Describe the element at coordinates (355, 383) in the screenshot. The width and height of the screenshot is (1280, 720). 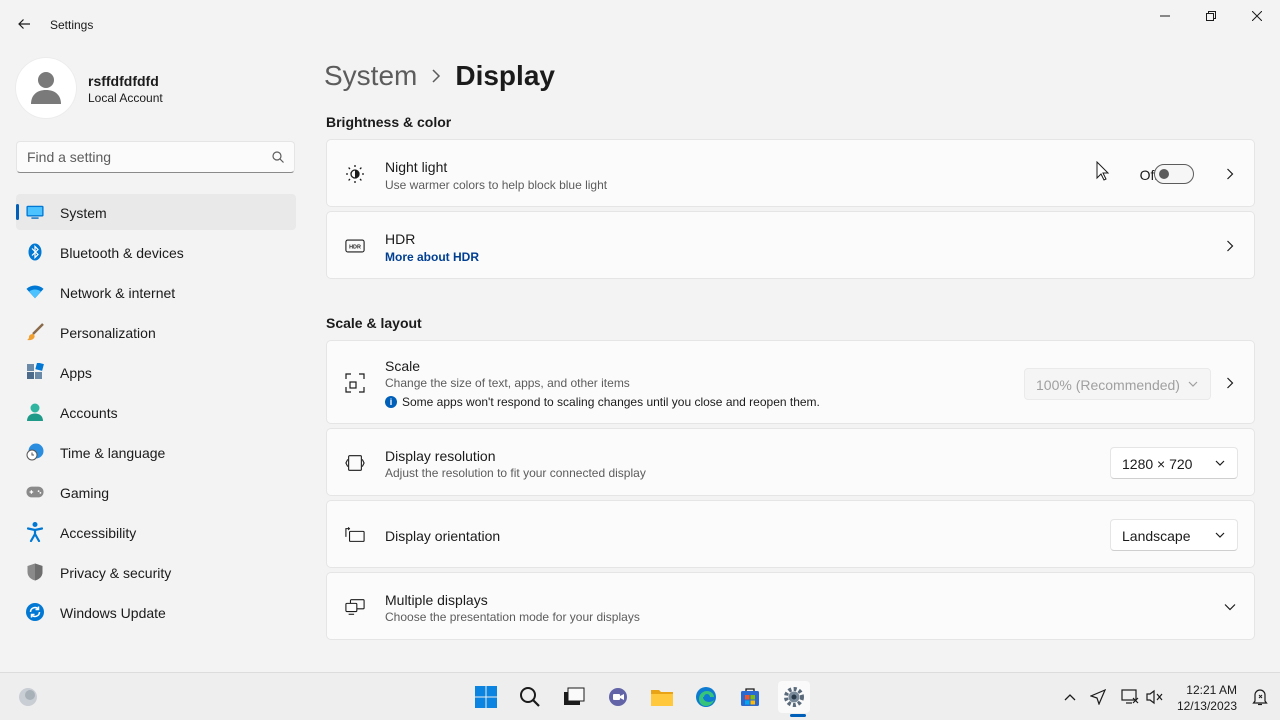
I see `scale-icon` at that location.